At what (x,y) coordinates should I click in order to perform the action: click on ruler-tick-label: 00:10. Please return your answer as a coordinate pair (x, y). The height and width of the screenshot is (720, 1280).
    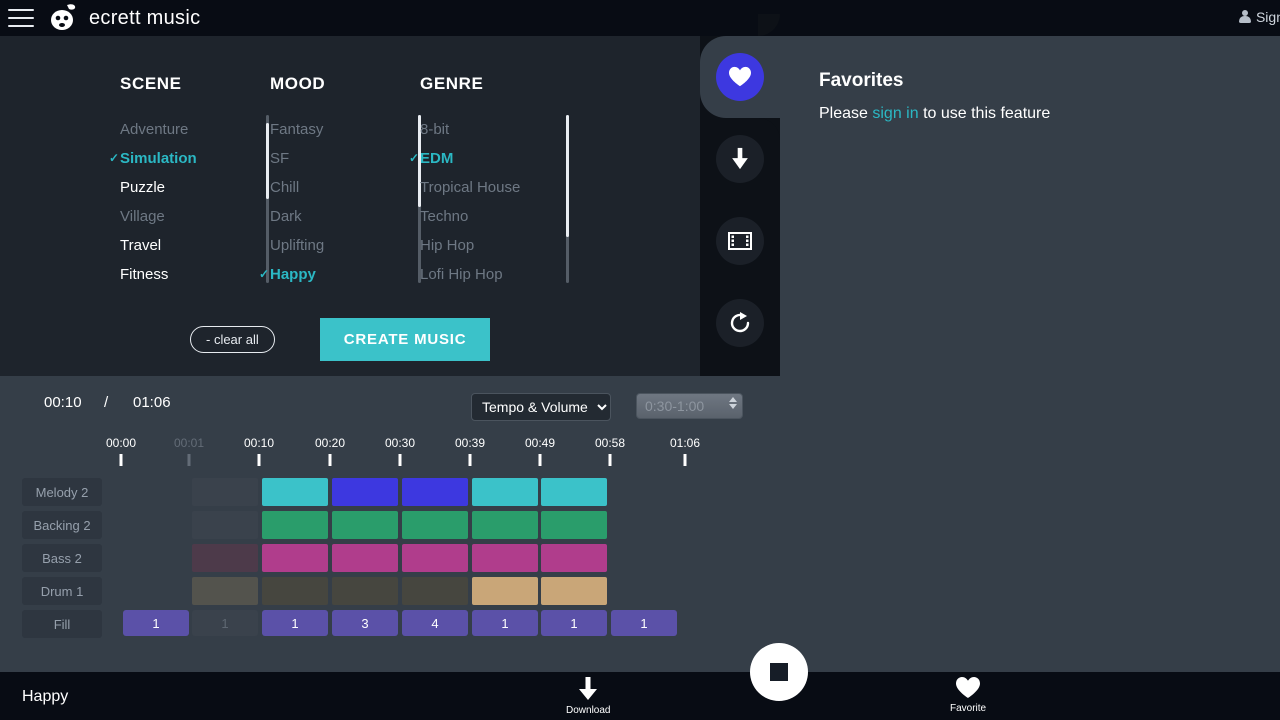
    Looking at the image, I should click on (259, 443).